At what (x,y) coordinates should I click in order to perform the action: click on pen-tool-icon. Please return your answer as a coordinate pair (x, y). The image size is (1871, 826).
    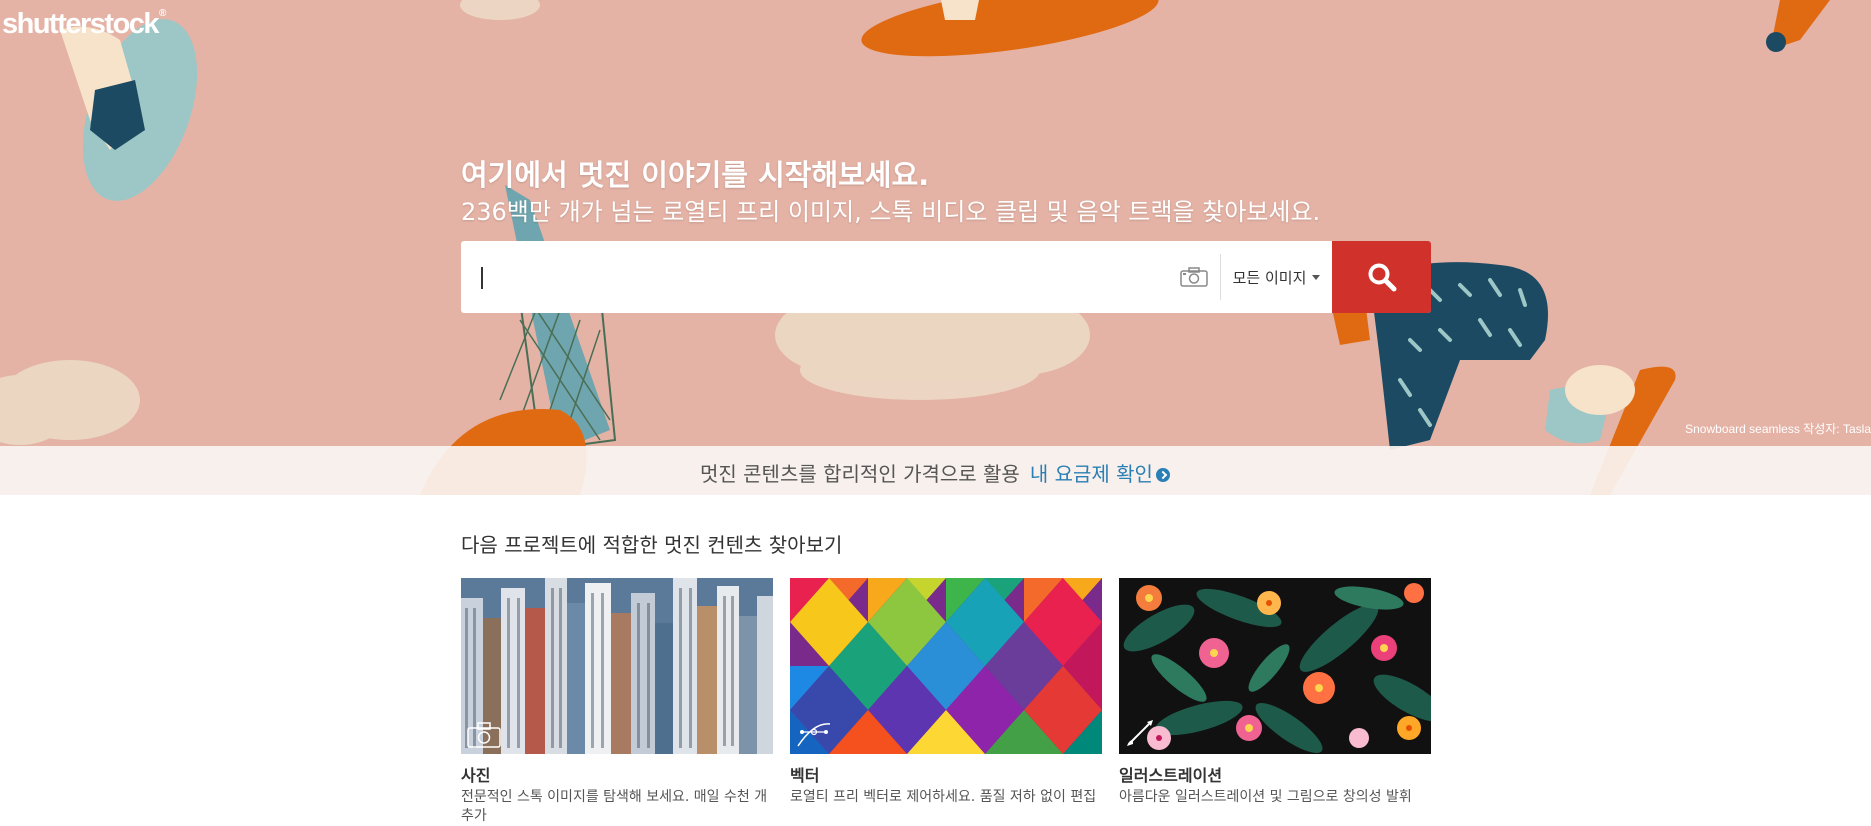
    Looking at the image, I should click on (814, 735).